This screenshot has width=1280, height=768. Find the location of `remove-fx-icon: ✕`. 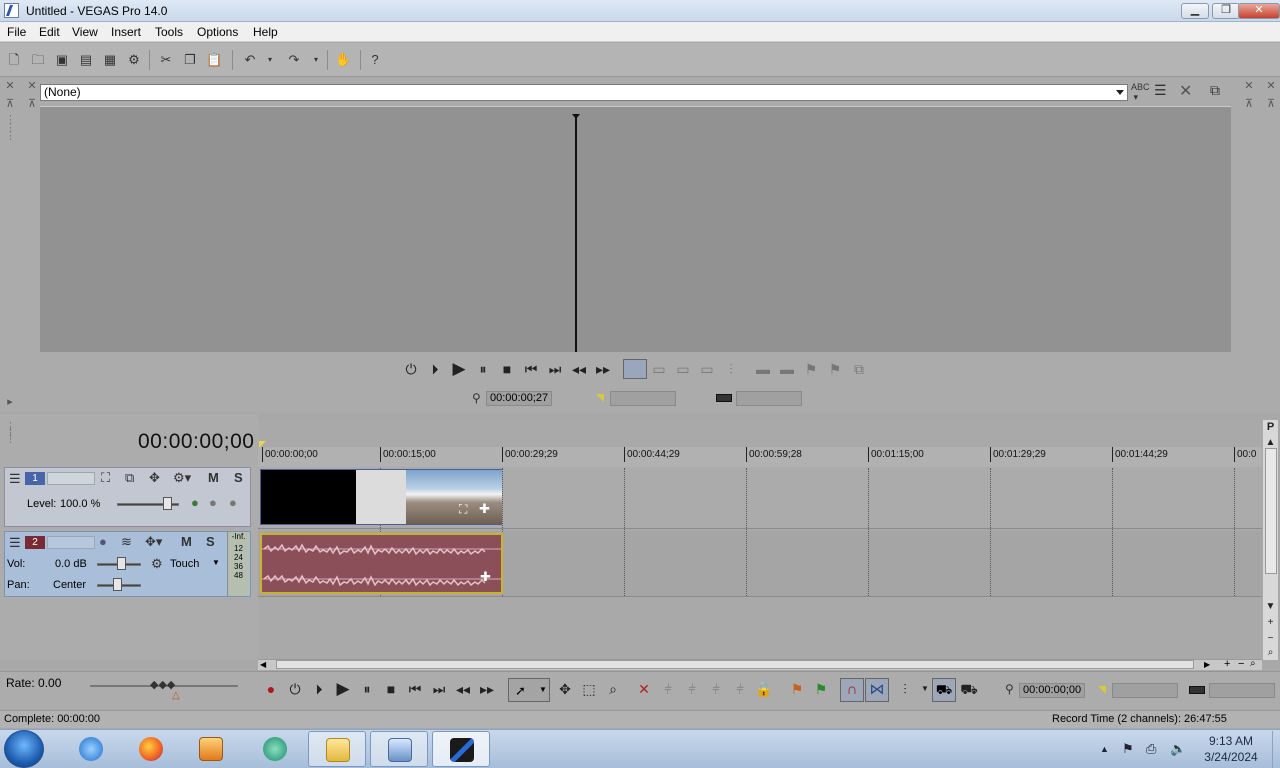

remove-fx-icon: ✕ is located at coordinates (1185, 91).